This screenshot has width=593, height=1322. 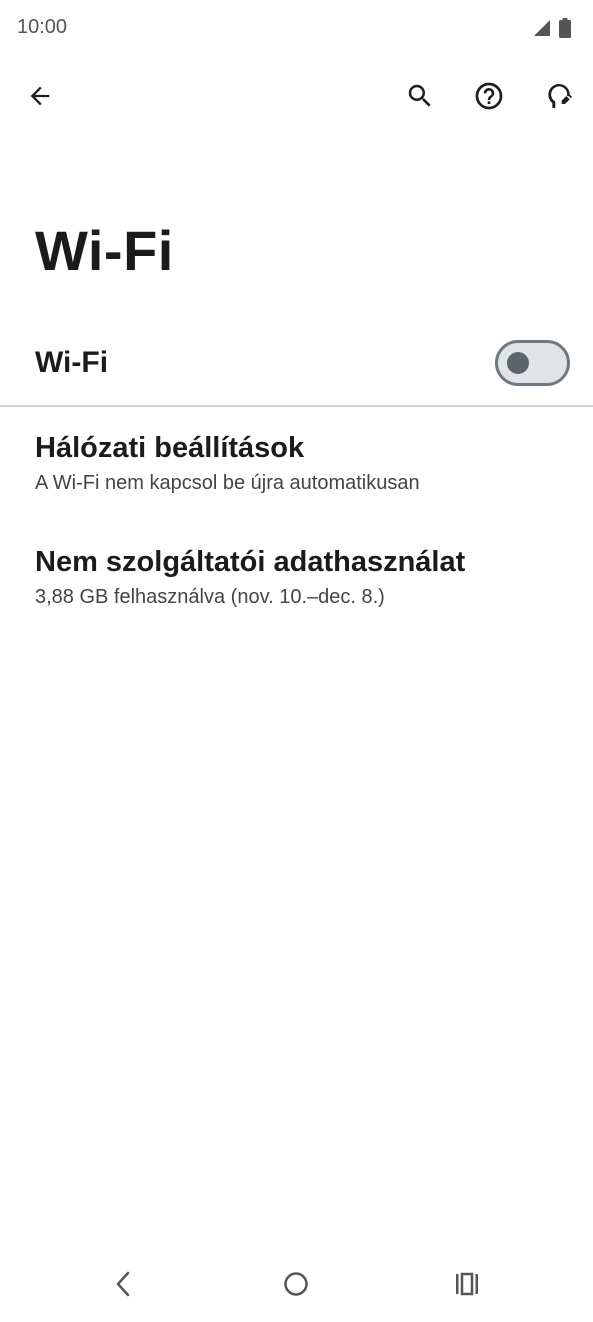 I want to click on feedback-button, so click(x=559, y=98).